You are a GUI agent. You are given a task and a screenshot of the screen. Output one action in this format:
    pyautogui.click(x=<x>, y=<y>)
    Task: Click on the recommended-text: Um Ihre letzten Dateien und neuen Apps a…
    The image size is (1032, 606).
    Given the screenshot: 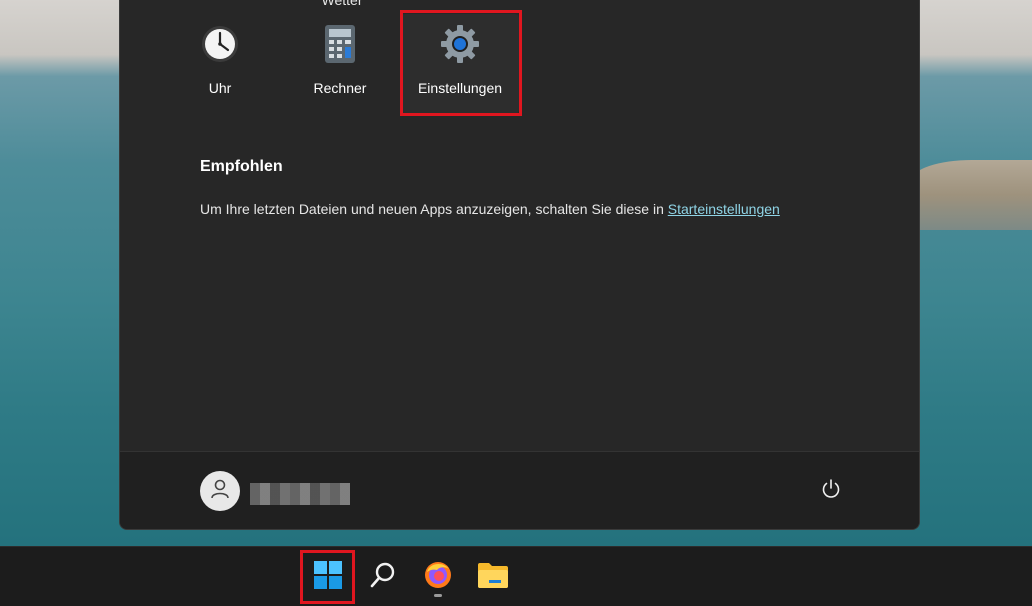 What is the action you would take?
    pyautogui.click(x=434, y=209)
    